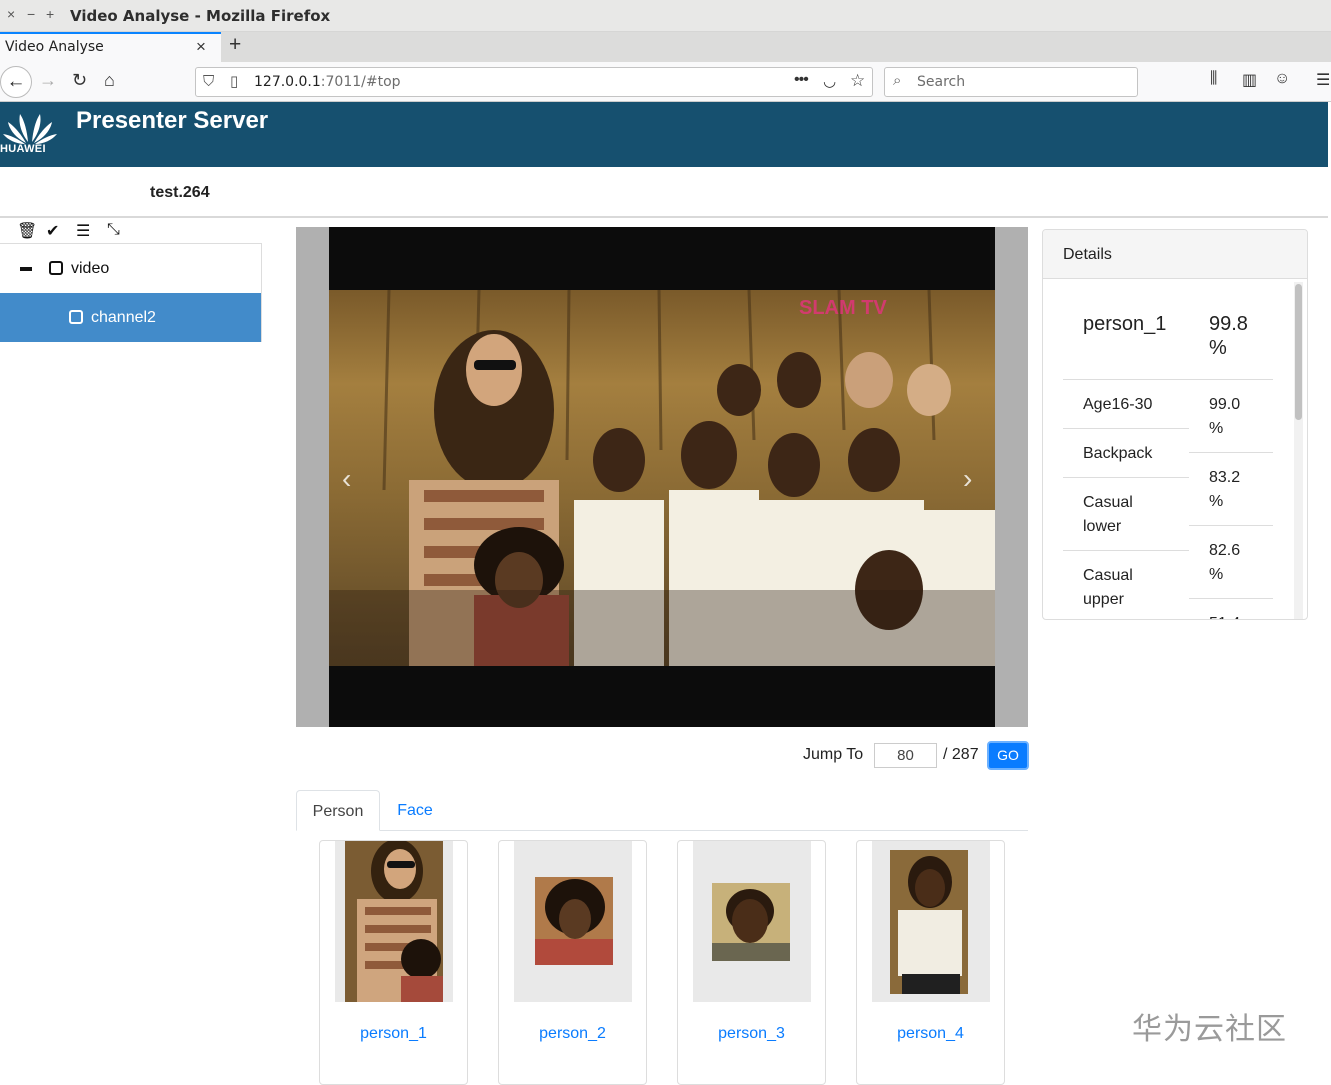 The width and height of the screenshot is (1331, 1085). I want to click on maximize-window-icon: +, so click(50, 14).